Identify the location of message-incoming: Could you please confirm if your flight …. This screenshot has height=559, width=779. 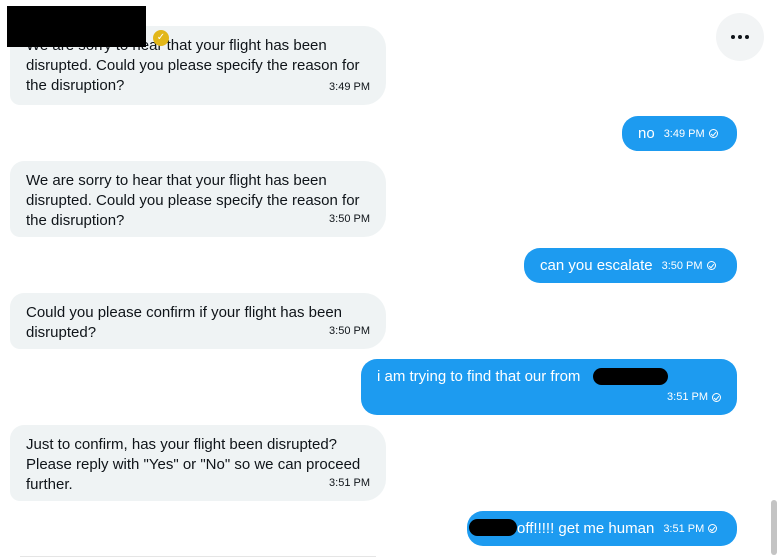
(198, 321).